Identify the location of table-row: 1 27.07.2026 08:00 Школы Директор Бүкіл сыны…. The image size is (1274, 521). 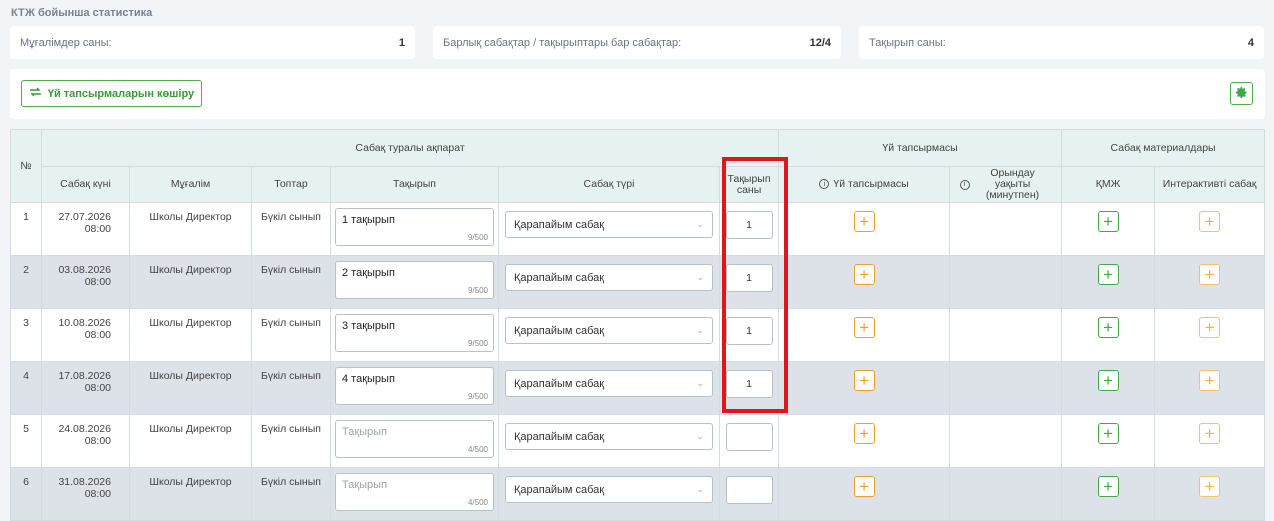
(638, 229).